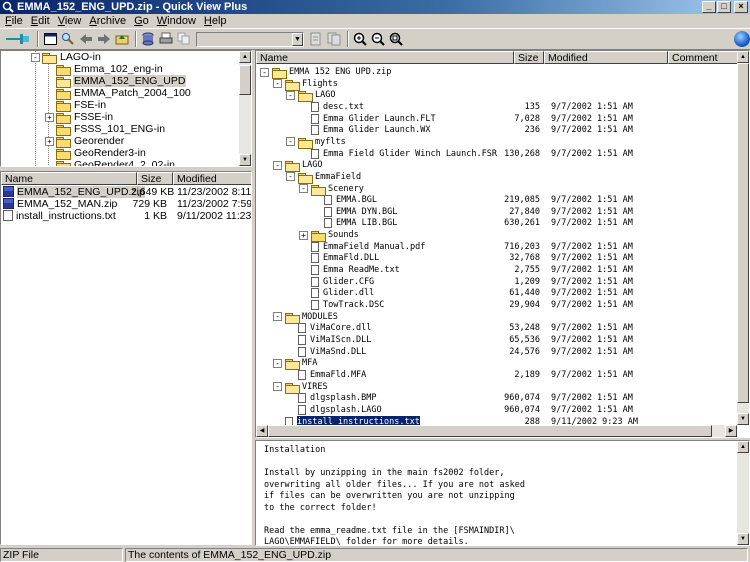  Describe the element at coordinates (742, 39) in the screenshot. I see `globe-icon` at that location.